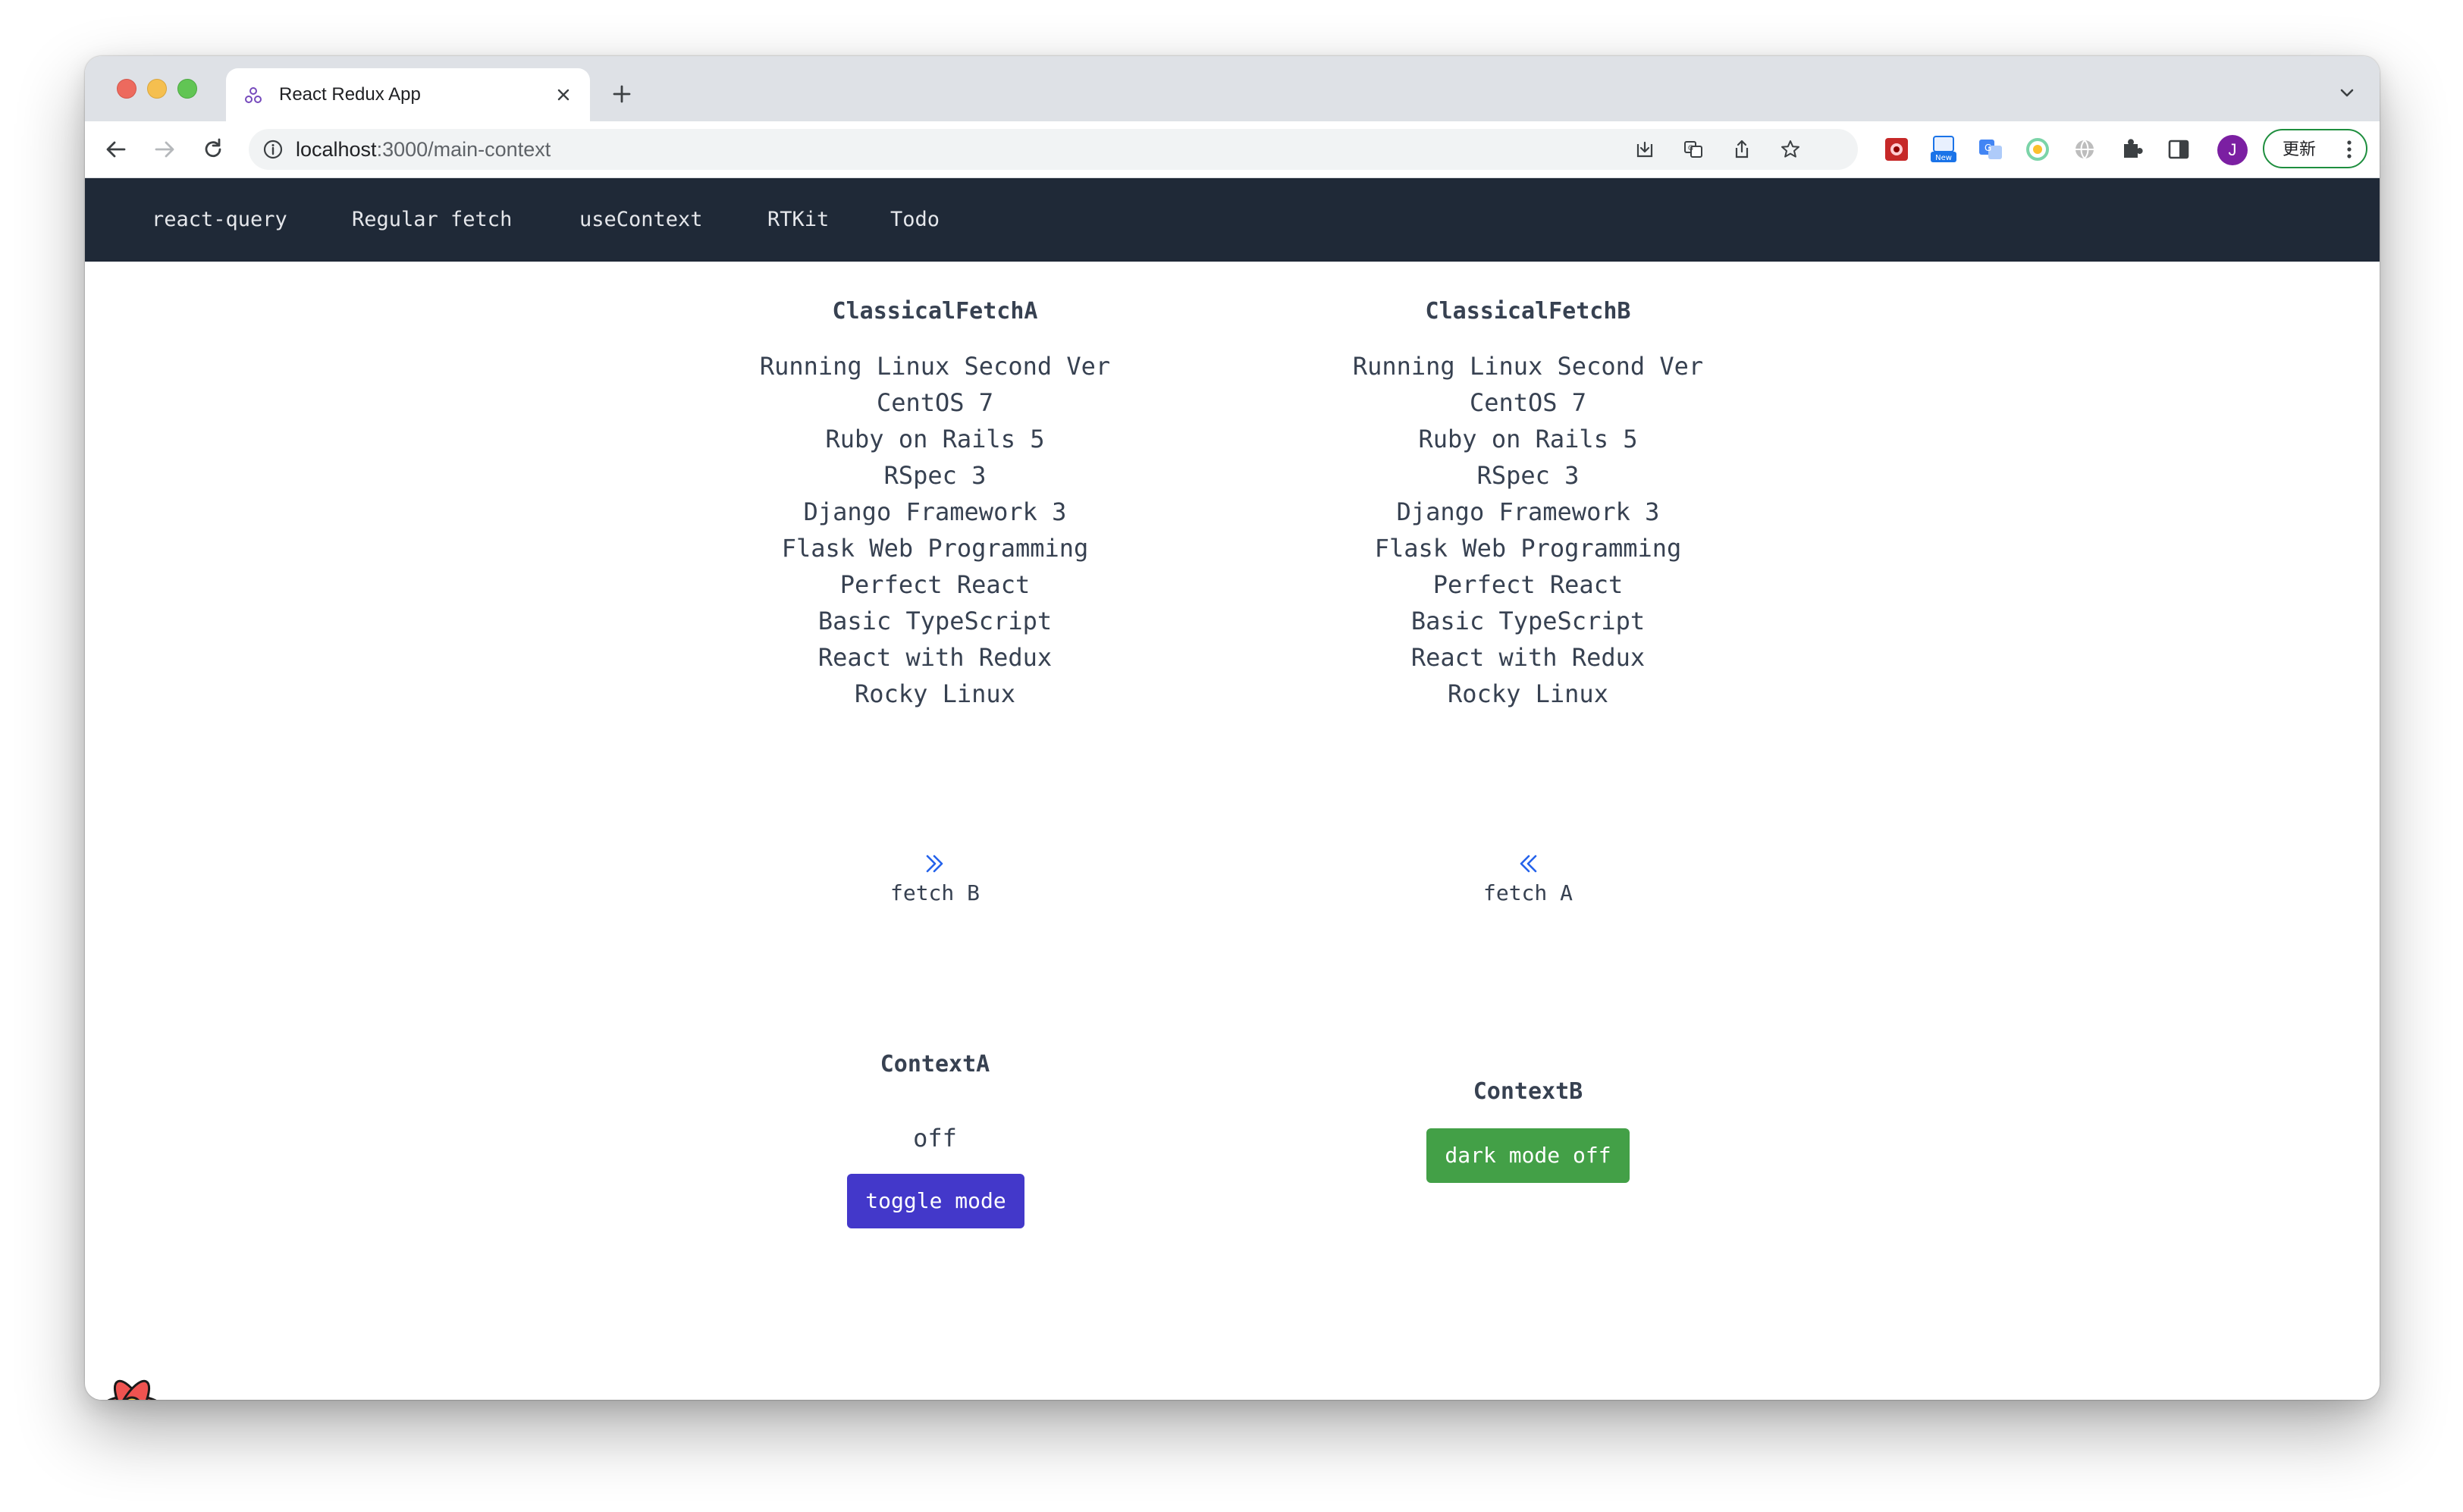 The width and height of the screenshot is (2463, 1512). What do you see at coordinates (1790, 149) in the screenshot?
I see `bookmark-star-icon` at bounding box center [1790, 149].